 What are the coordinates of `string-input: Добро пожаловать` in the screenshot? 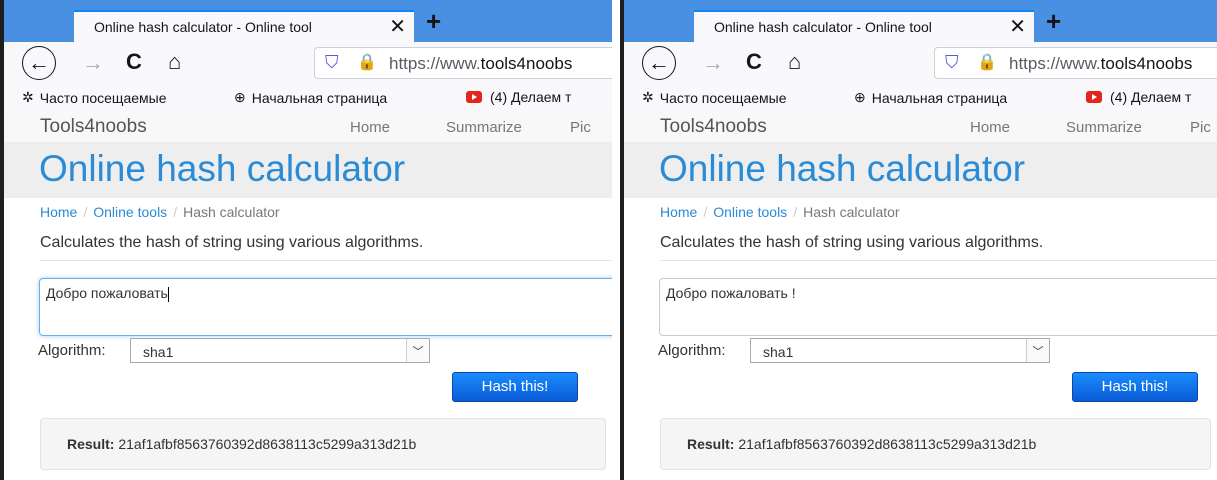 It's located at (325, 307).